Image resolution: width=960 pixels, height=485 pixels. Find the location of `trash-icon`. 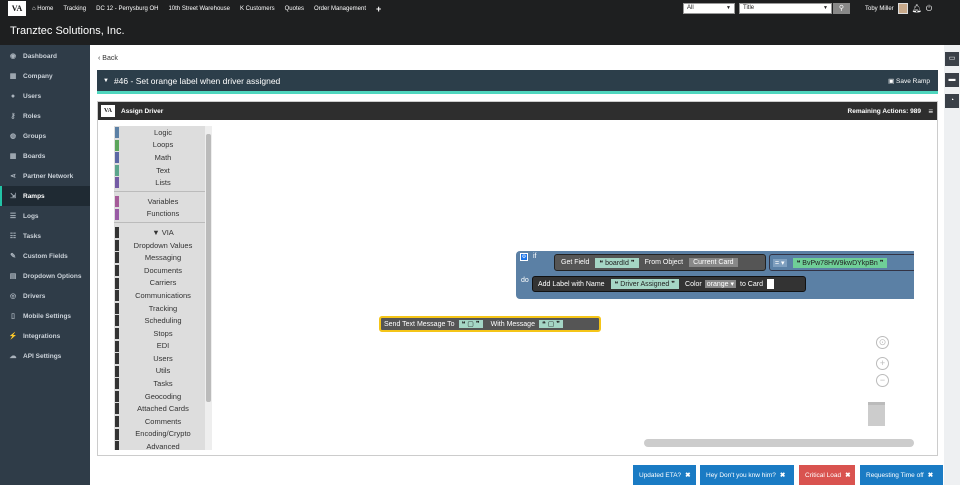

trash-icon is located at coordinates (876, 414).